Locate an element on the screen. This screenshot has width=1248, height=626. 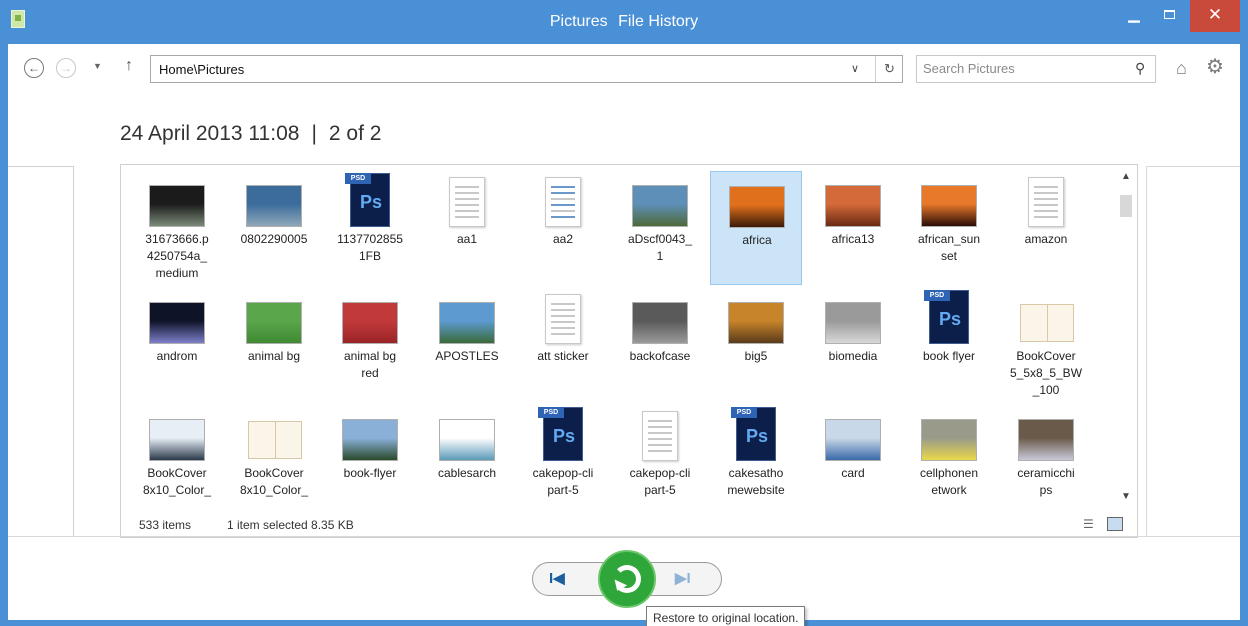
previous-version-button: I◀ is located at coordinates (564, 578).